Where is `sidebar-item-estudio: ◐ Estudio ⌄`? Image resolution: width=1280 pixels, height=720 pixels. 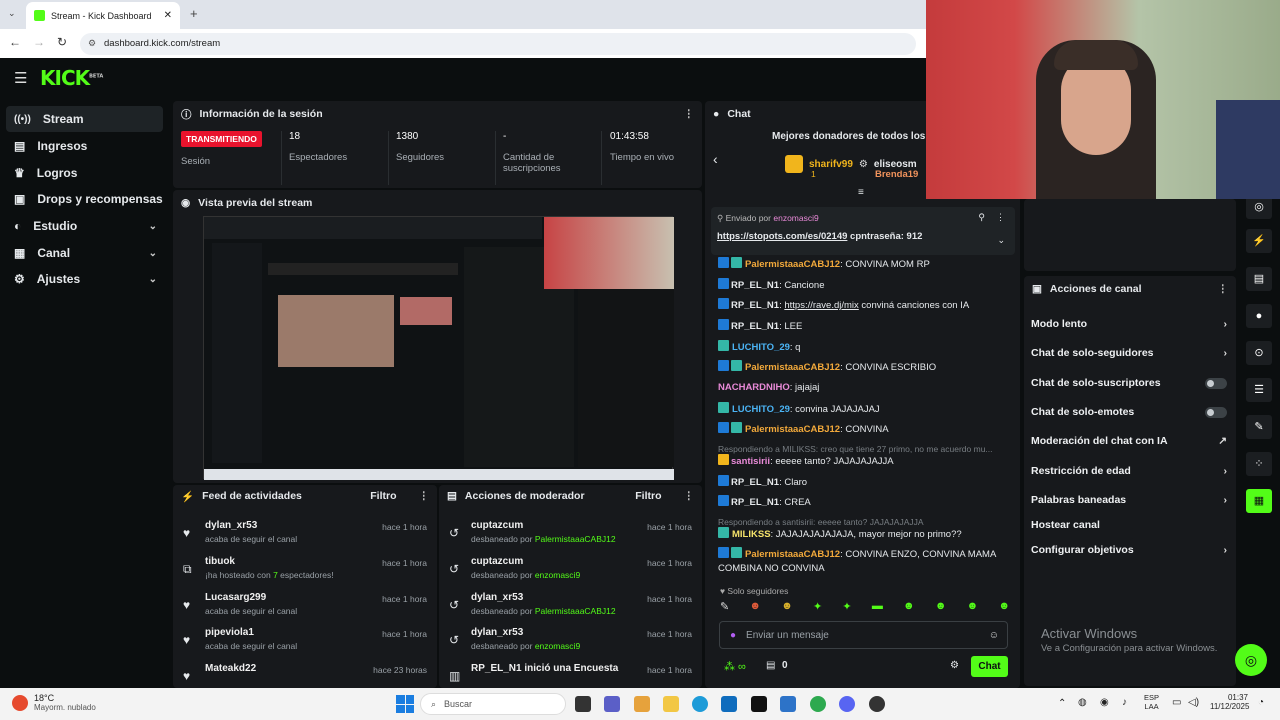
sidebar-item-estudio: ◐ Estudio ⌄ is located at coordinates (84, 226).